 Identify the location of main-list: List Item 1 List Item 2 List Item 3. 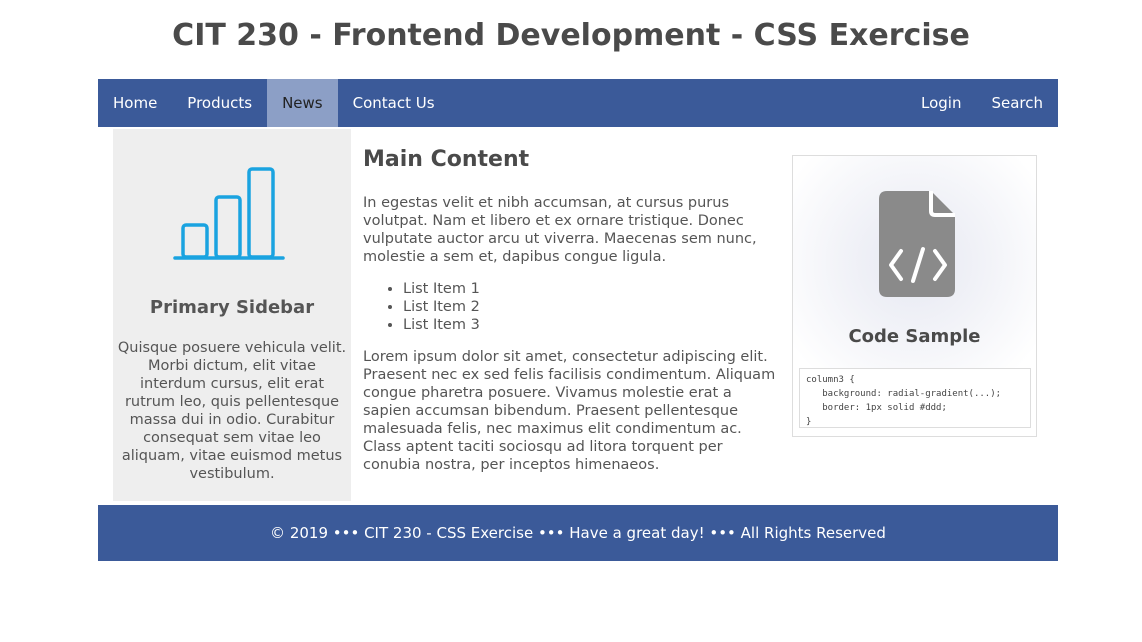
(572, 307).